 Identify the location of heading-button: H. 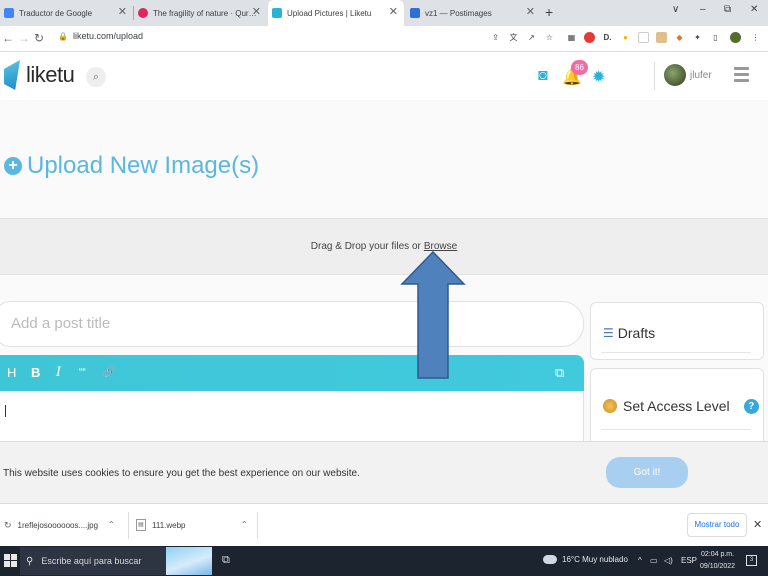
(11, 372).